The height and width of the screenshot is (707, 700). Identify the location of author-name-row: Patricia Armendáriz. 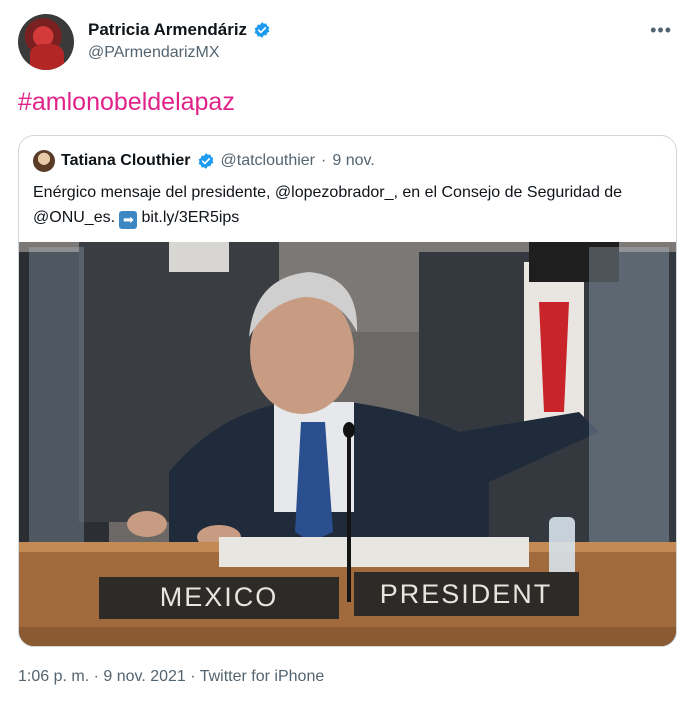
(179, 30).